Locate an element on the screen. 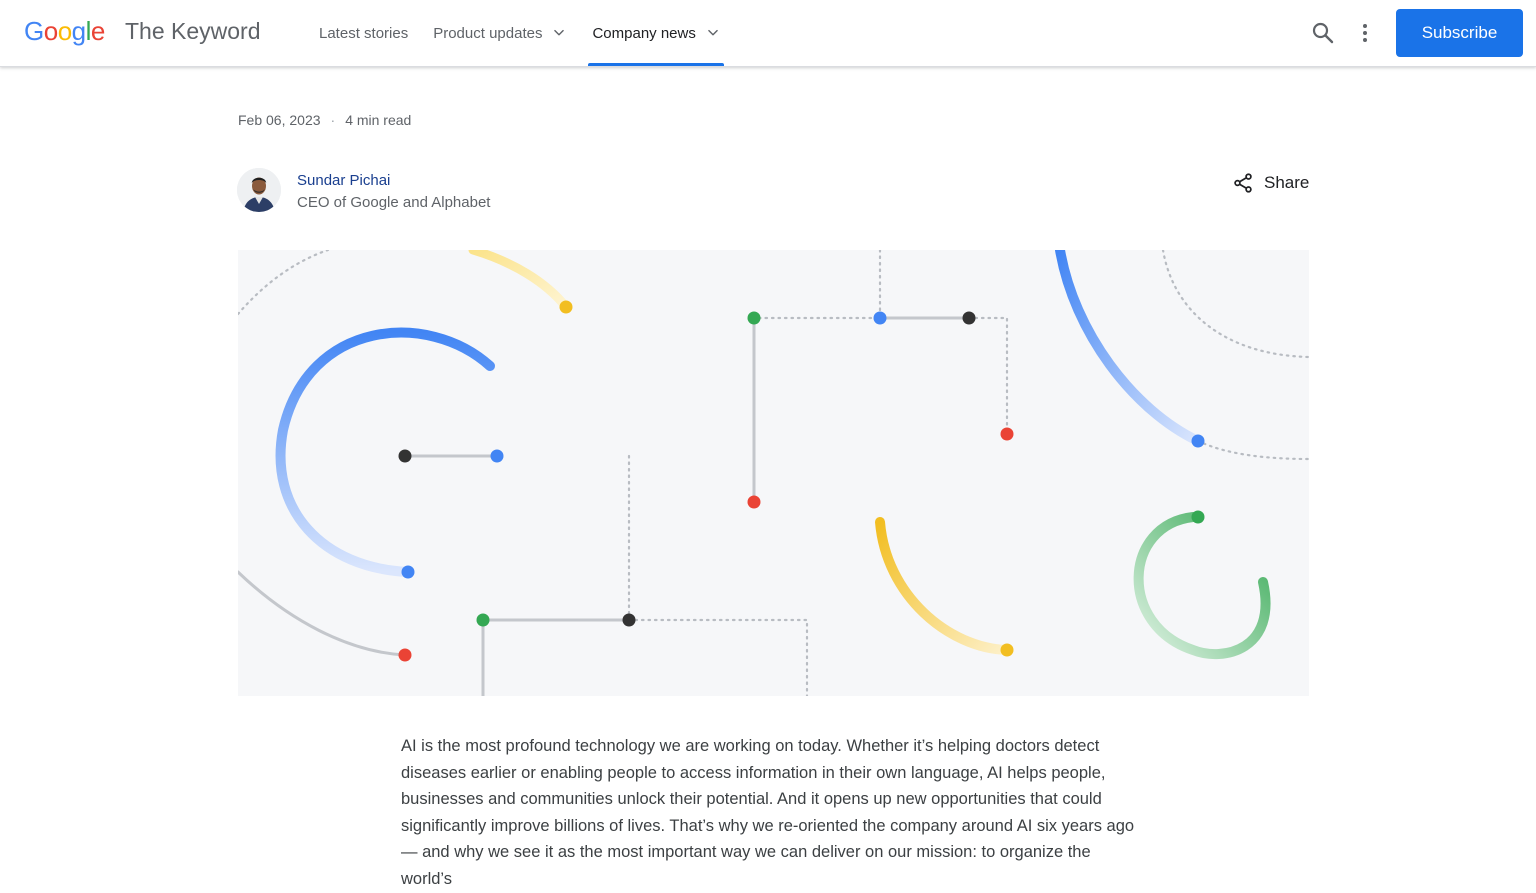 The height and width of the screenshot is (893, 1536). logo-letter: g is located at coordinates (78, 31).